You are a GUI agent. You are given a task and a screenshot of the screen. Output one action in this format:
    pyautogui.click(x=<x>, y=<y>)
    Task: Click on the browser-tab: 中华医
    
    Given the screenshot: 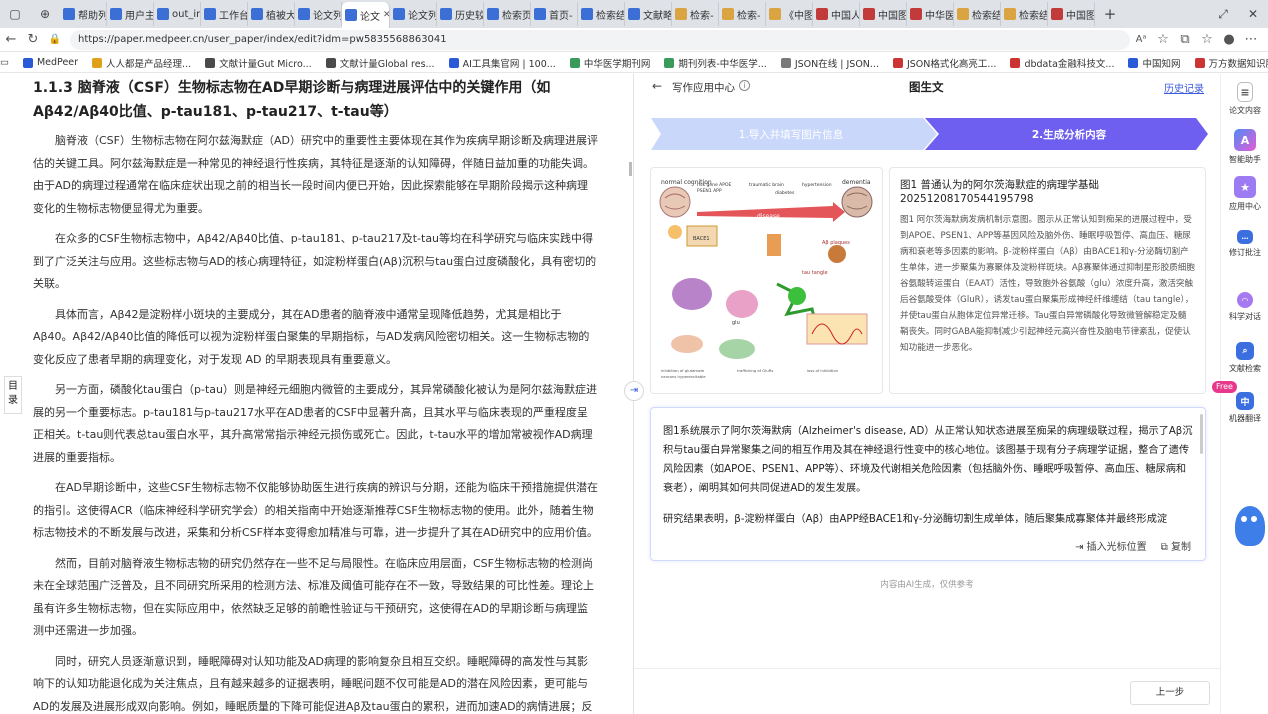 What is the action you would take?
    pyautogui.click(x=930, y=14)
    